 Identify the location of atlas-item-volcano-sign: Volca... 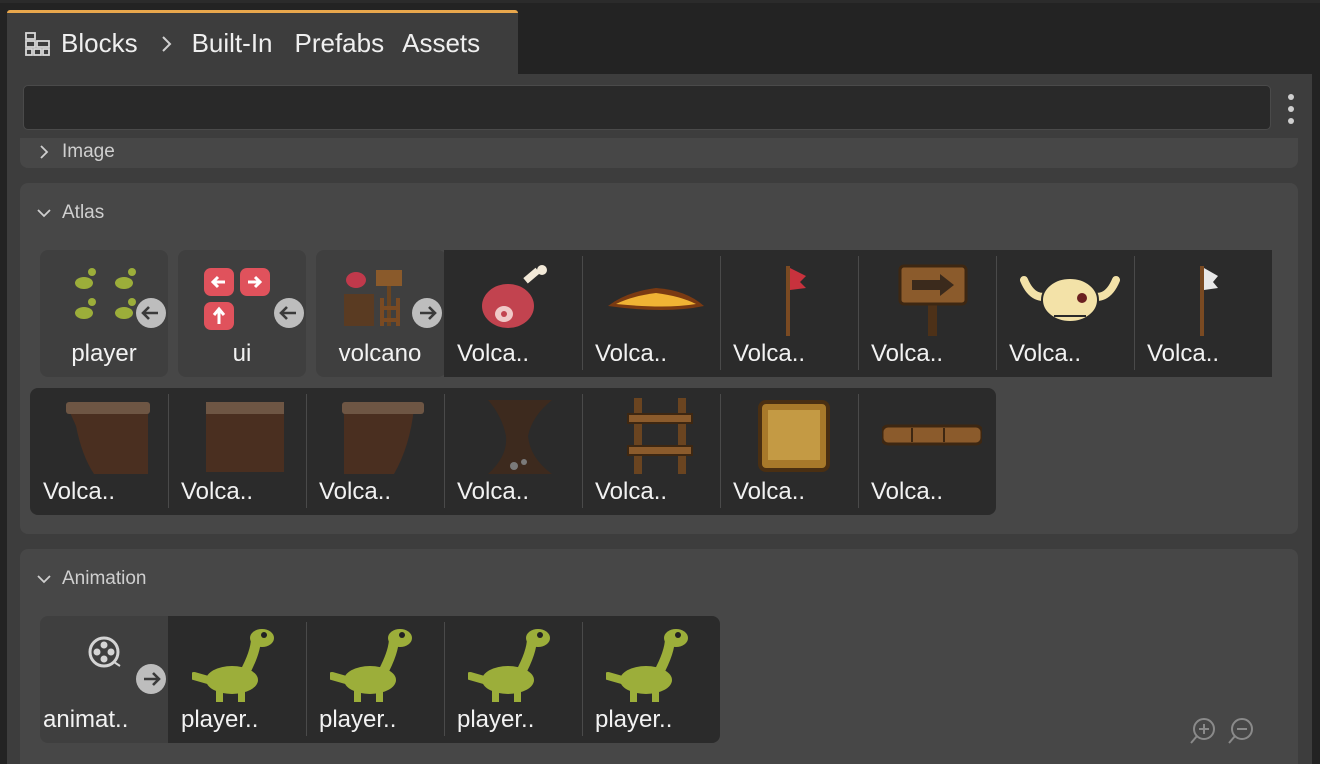
(932, 313).